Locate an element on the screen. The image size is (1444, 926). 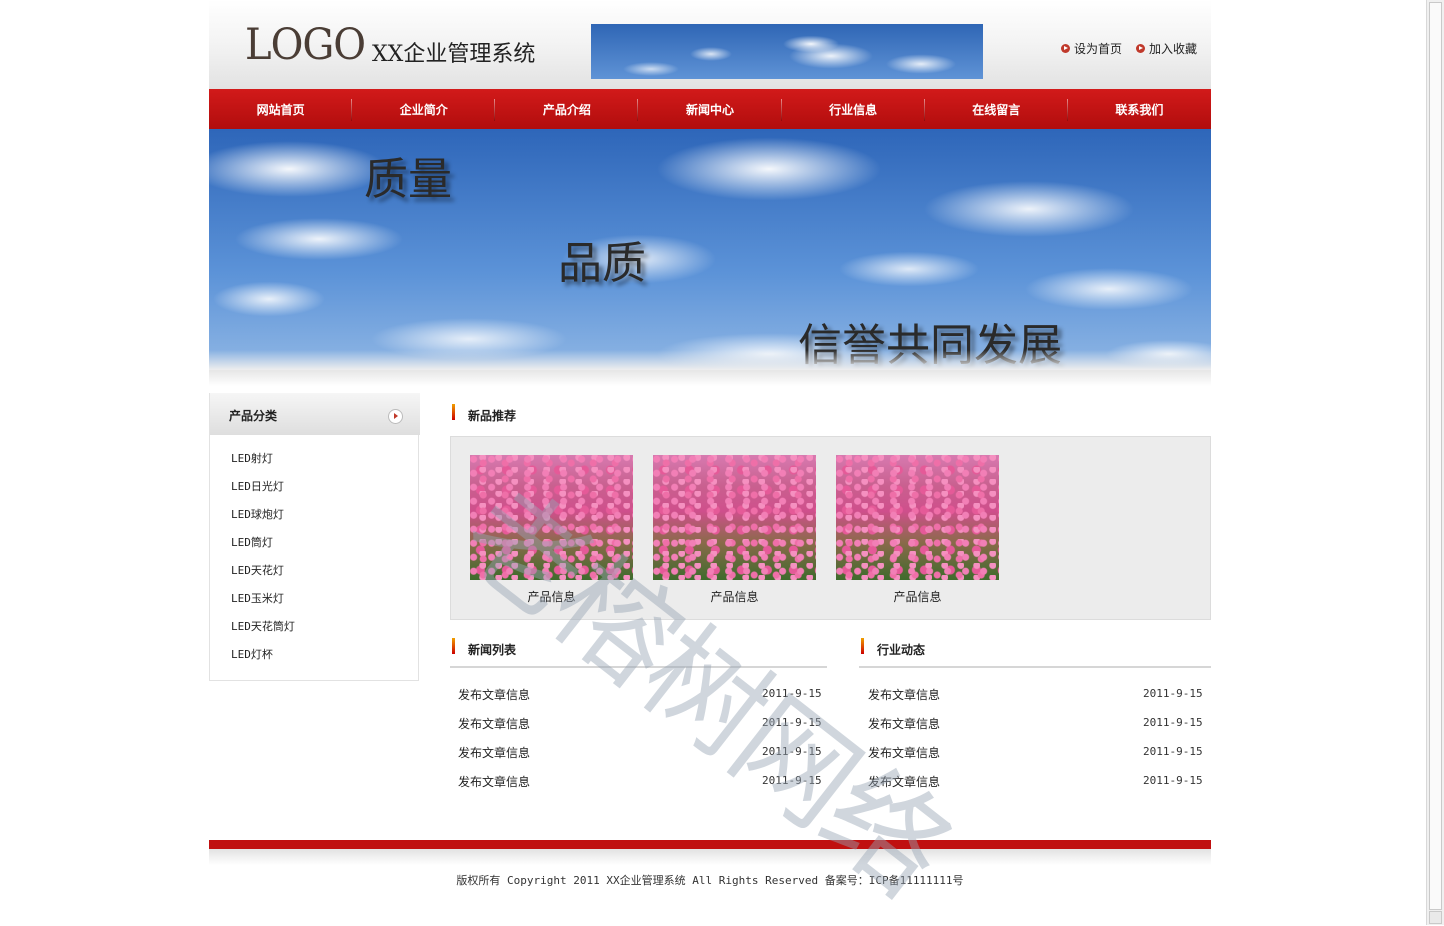
nav-item-home: 网站首页 is located at coordinates (281, 109).